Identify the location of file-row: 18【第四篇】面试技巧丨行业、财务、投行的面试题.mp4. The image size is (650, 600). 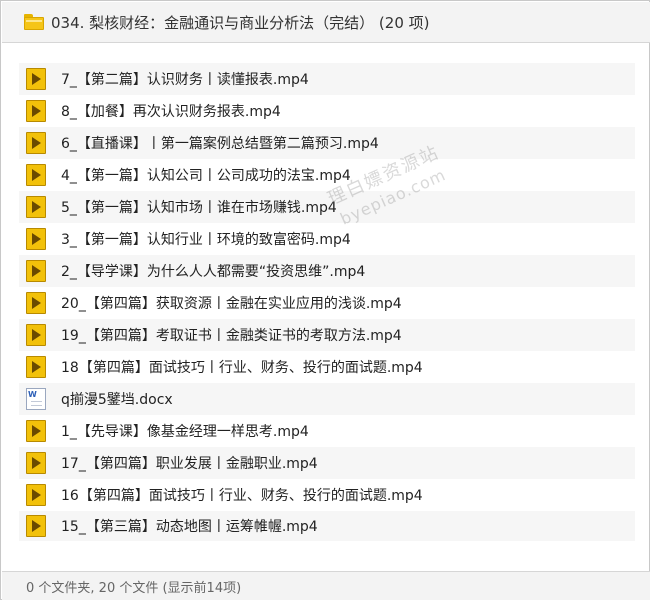
(327, 367).